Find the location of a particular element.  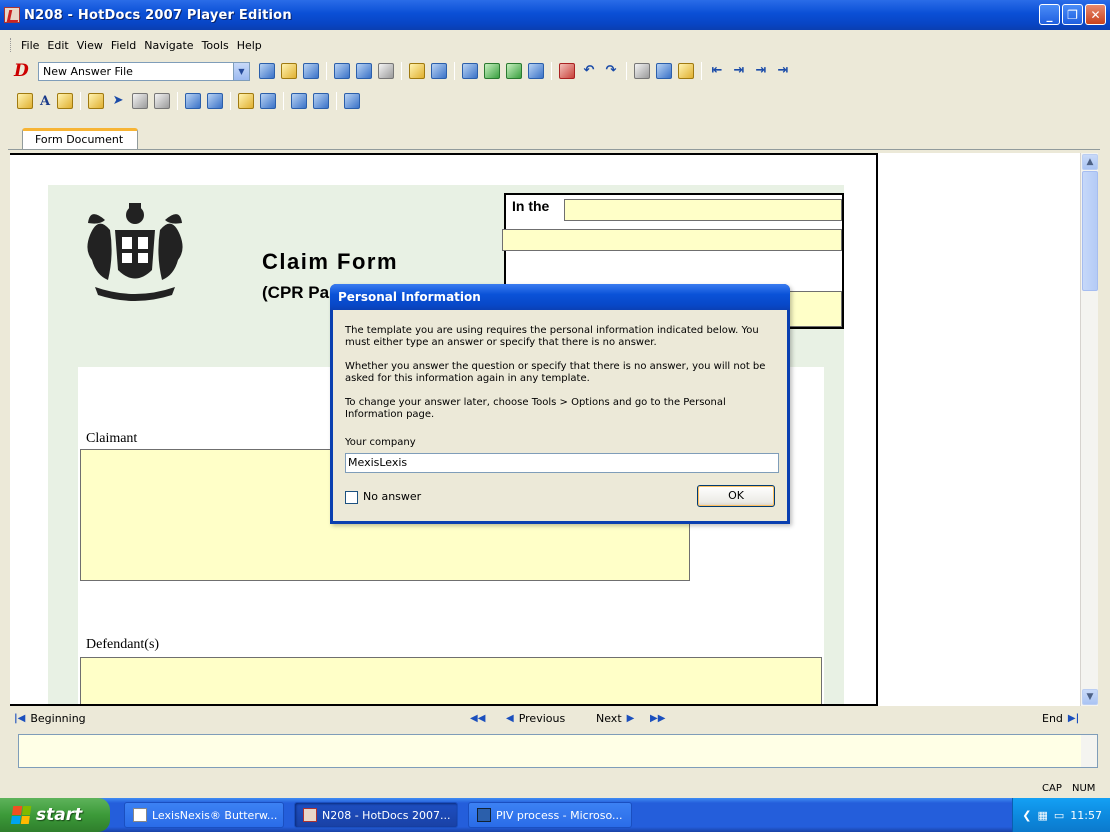

save-answer-icon is located at coordinates (311, 71).